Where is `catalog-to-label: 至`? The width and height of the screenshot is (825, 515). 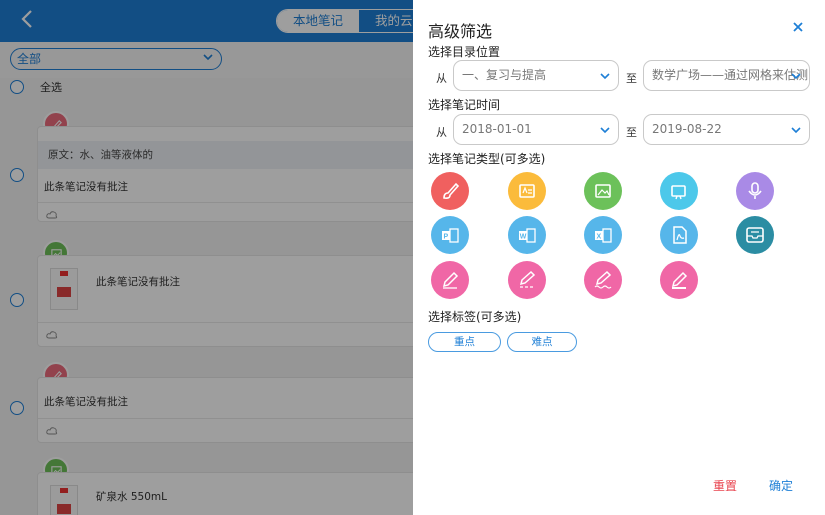 catalog-to-label: 至 is located at coordinates (631, 78).